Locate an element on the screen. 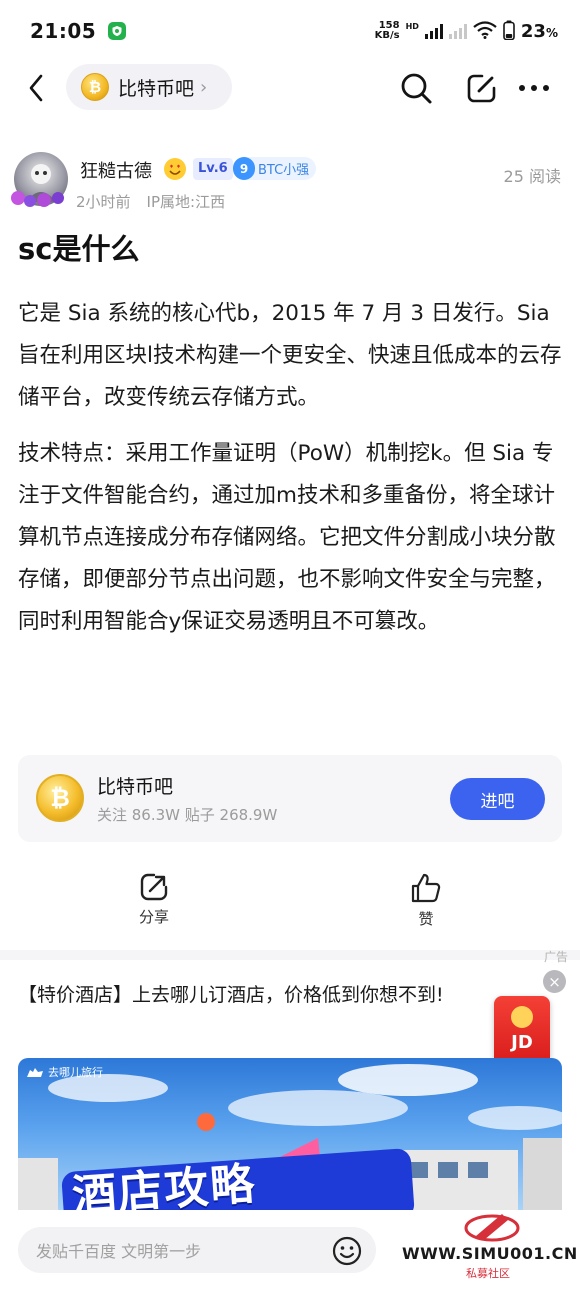 The height and width of the screenshot is (1289, 580). search-button is located at coordinates (416, 88).